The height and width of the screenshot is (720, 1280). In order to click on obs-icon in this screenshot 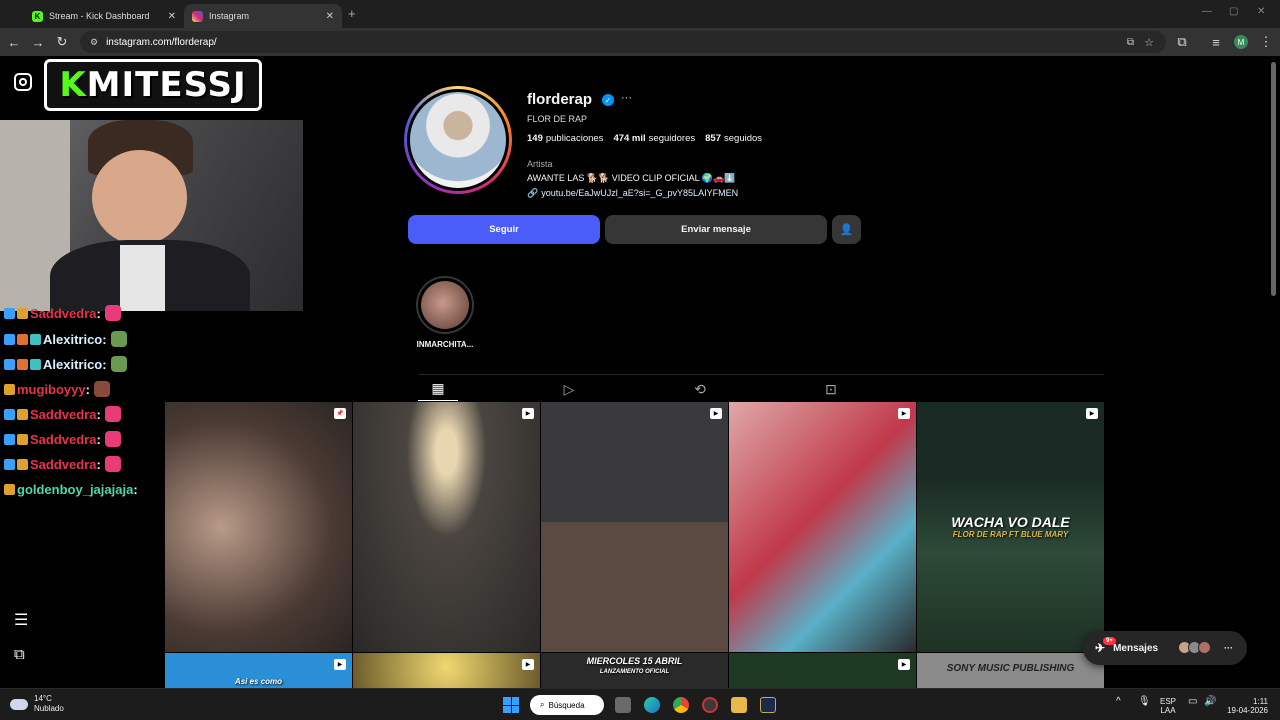, I will do `click(710, 705)`.